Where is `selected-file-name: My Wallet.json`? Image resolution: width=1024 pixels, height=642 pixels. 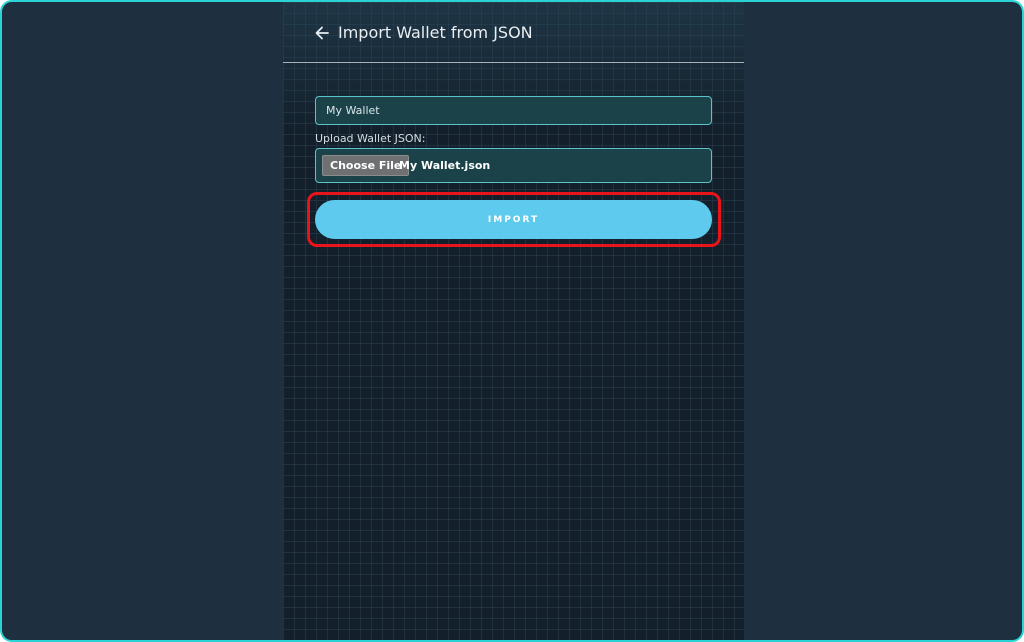 selected-file-name: My Wallet.json is located at coordinates (445, 165).